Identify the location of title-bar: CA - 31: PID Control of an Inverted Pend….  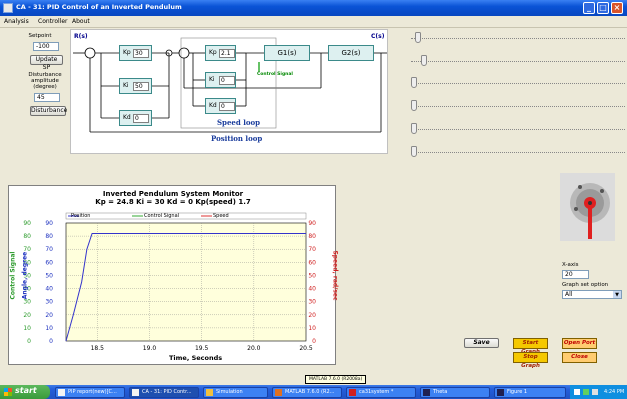
(313, 8).